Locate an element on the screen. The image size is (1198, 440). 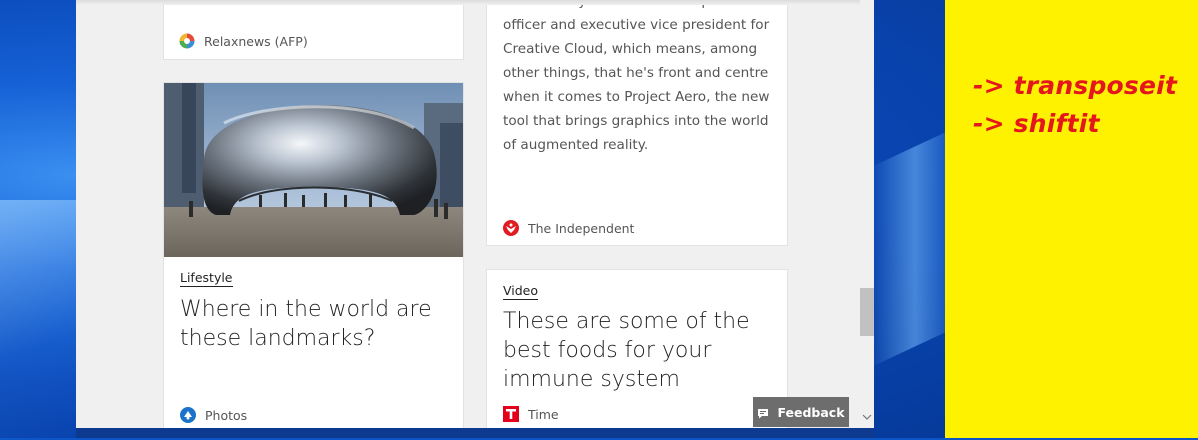
scrollbar-thumb is located at coordinates (867, 312).